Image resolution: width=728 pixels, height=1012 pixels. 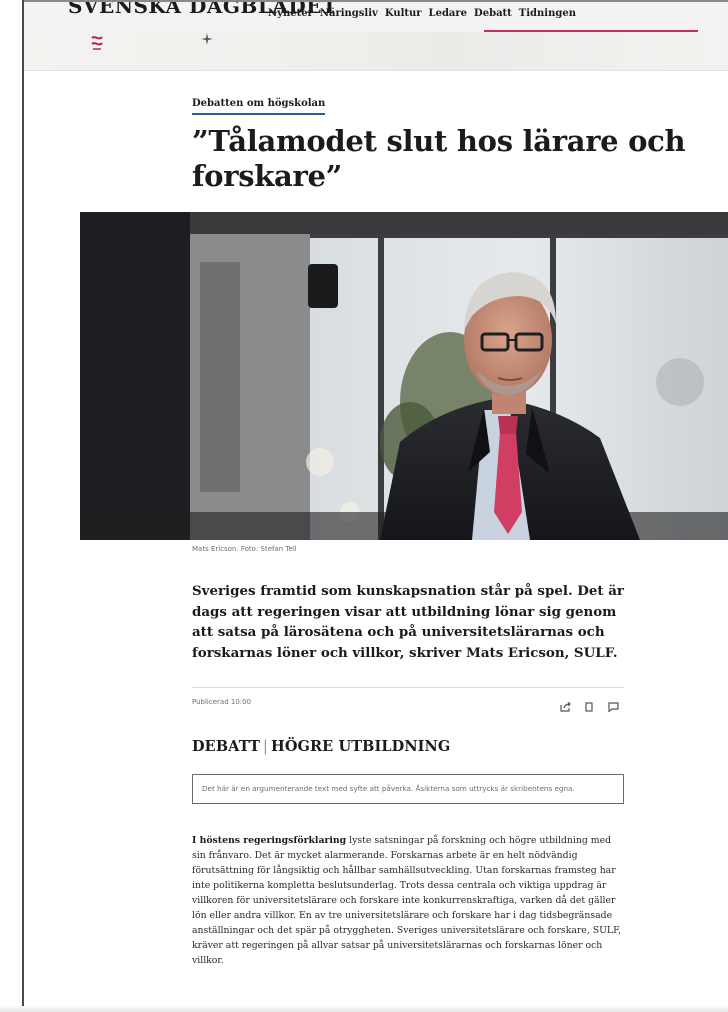 I want to click on nav-item-nyheter: Nyheter, so click(x=290, y=13).